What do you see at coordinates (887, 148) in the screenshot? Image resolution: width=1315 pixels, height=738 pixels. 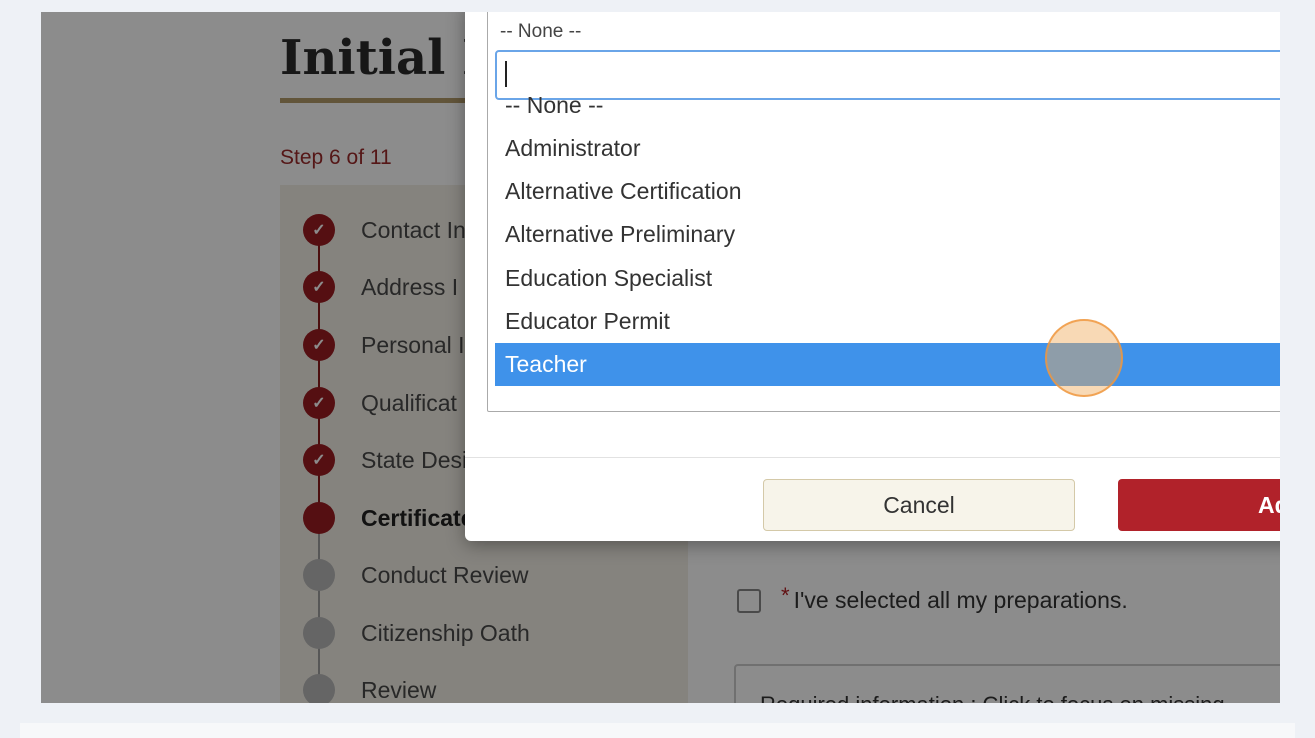 I see `dropdown-option: Administrator` at bounding box center [887, 148].